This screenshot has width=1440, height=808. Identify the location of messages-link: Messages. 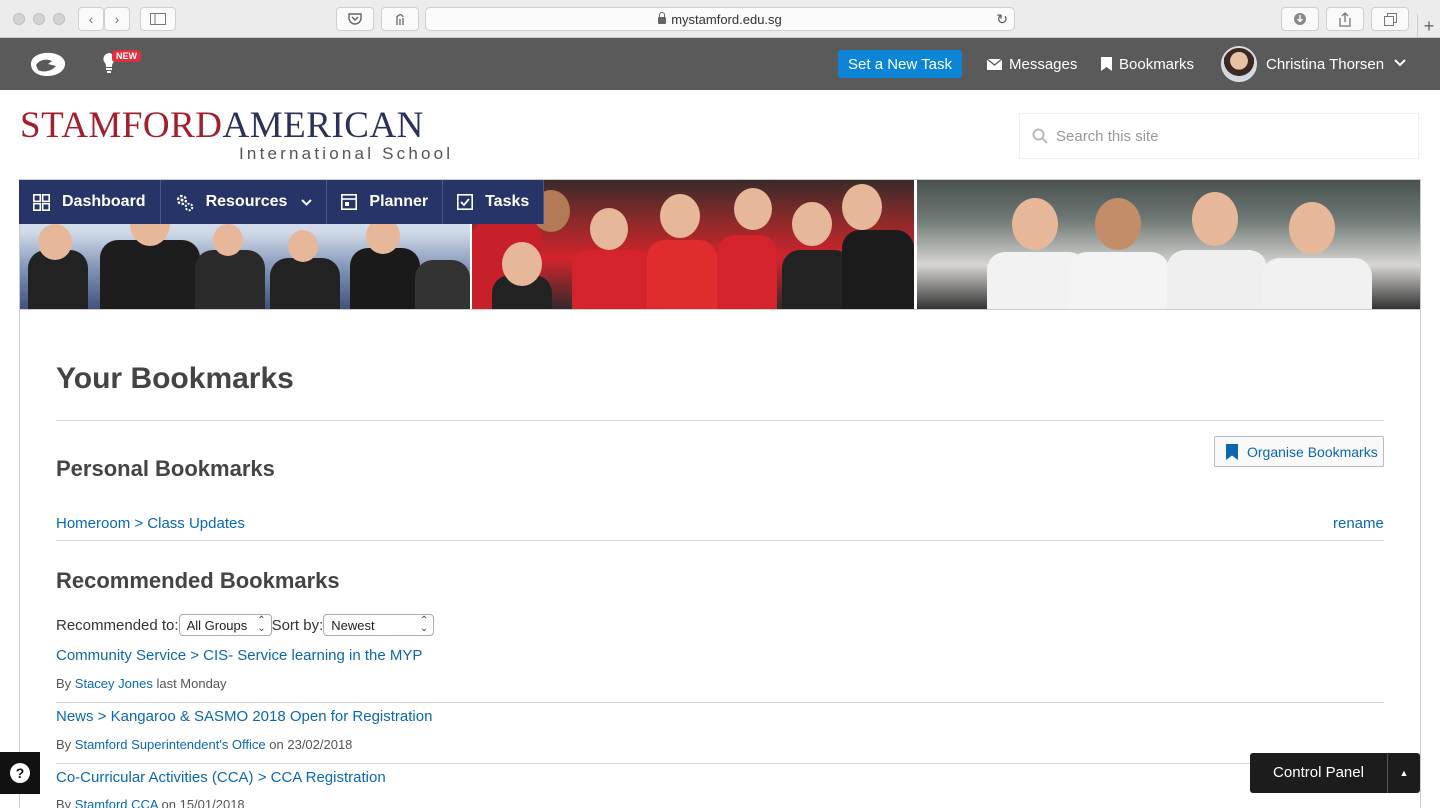
(1032, 64).